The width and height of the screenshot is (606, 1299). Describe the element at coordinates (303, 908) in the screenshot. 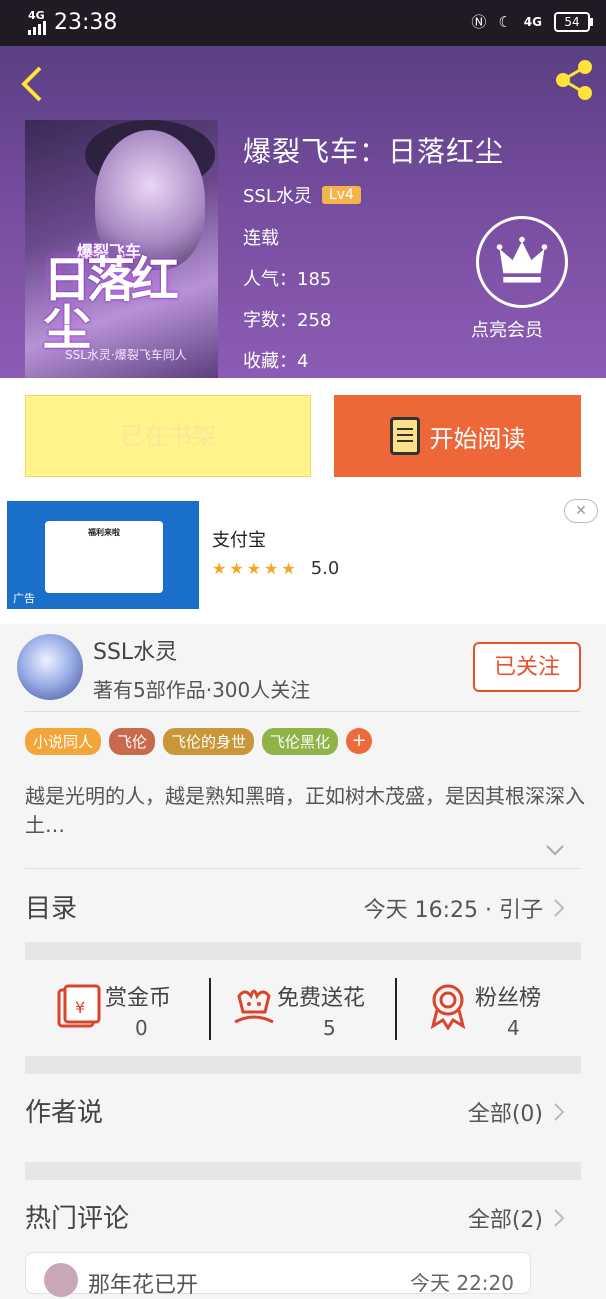

I see `toc-row: 目录 今天 16:25 · 引子` at that location.